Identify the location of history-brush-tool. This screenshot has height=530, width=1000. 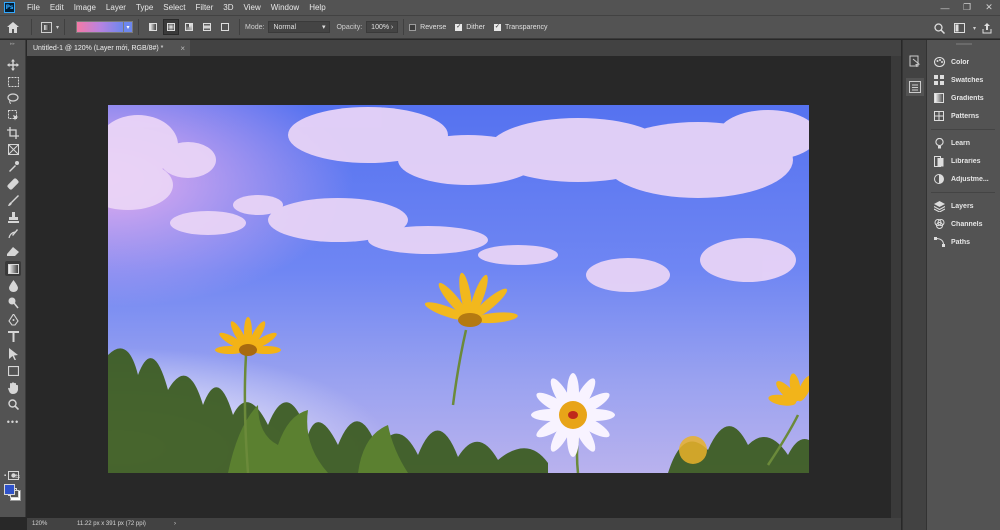
(13, 234).